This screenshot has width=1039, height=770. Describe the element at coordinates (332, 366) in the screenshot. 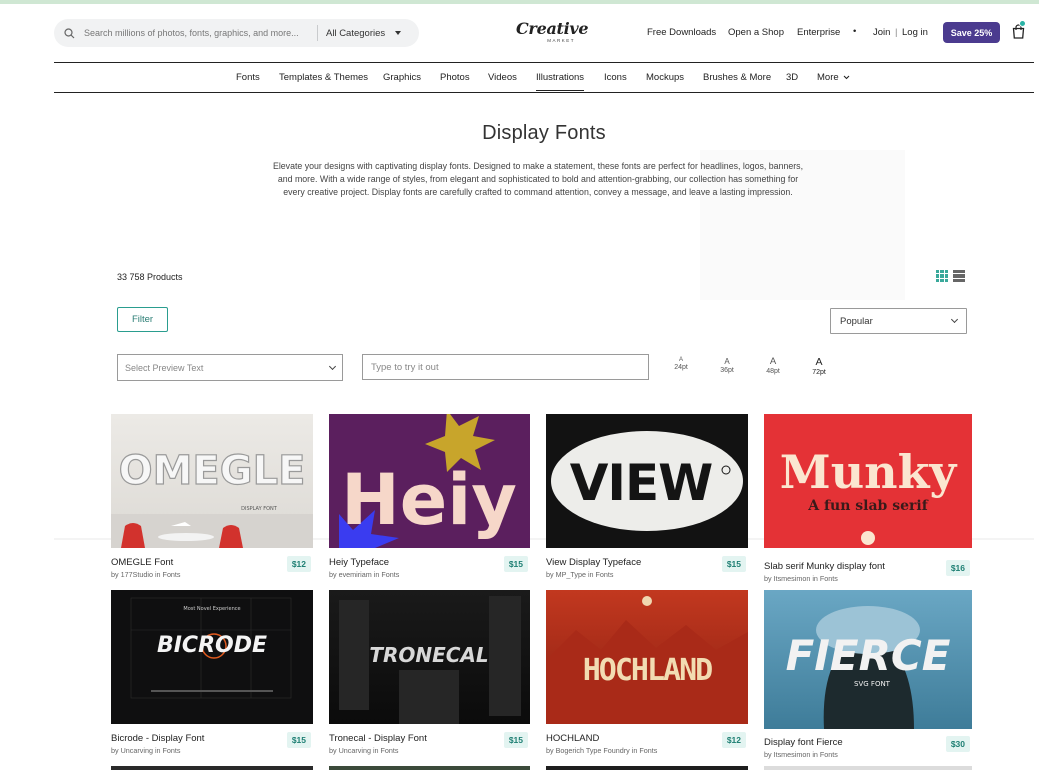

I see `chevron-down-icon` at that location.